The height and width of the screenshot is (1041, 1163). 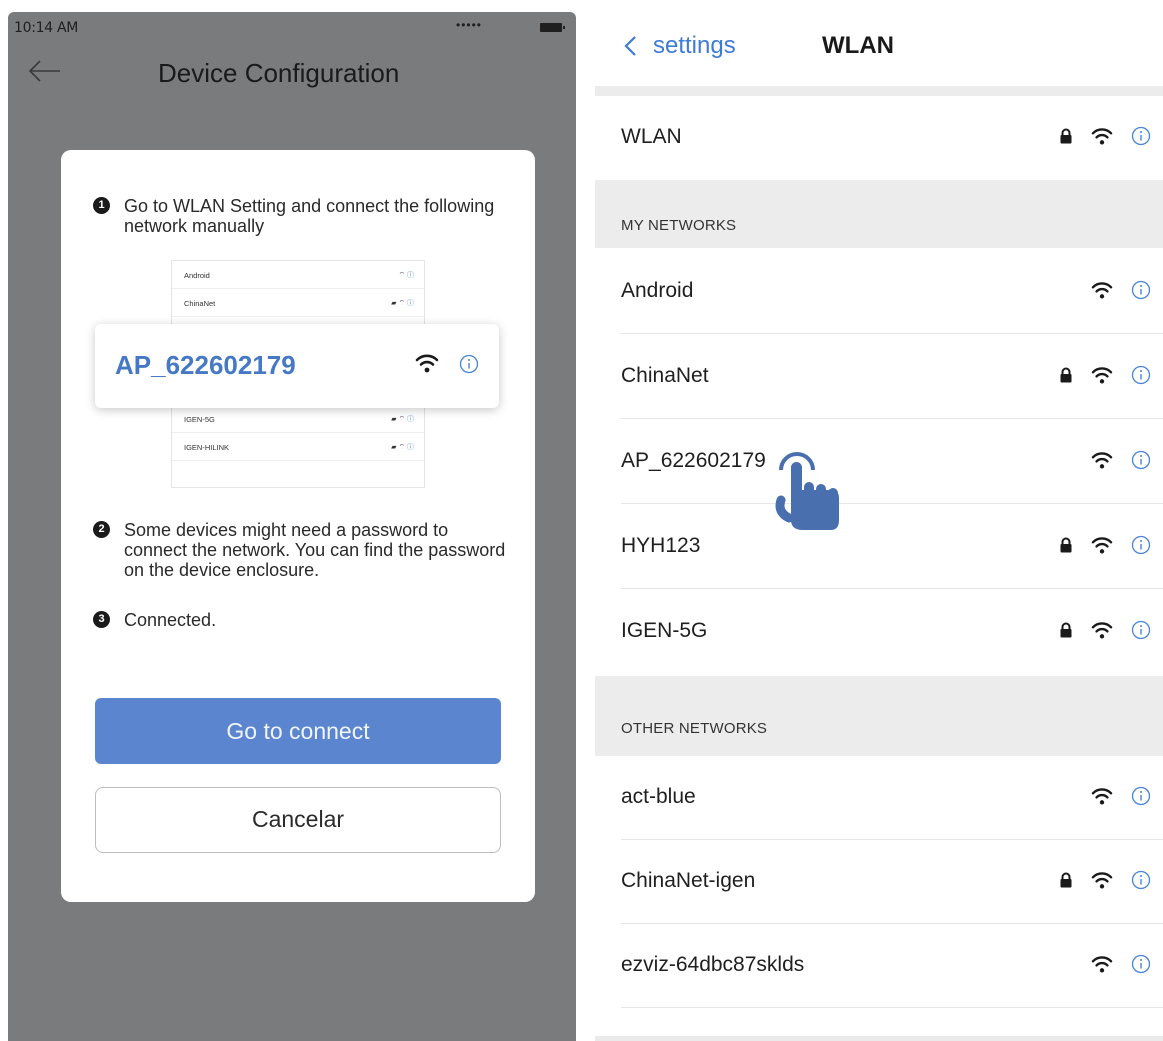 What do you see at coordinates (298, 419) in the screenshot?
I see `list-item: IGEN-5G ▰ ⌔ ⓘ` at bounding box center [298, 419].